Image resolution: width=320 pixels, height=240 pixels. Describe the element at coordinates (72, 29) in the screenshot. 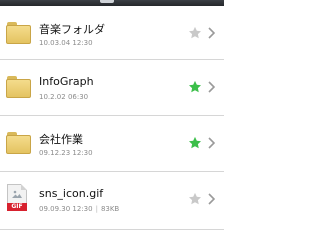

I see `item-name: 音楽フォルダ` at that location.